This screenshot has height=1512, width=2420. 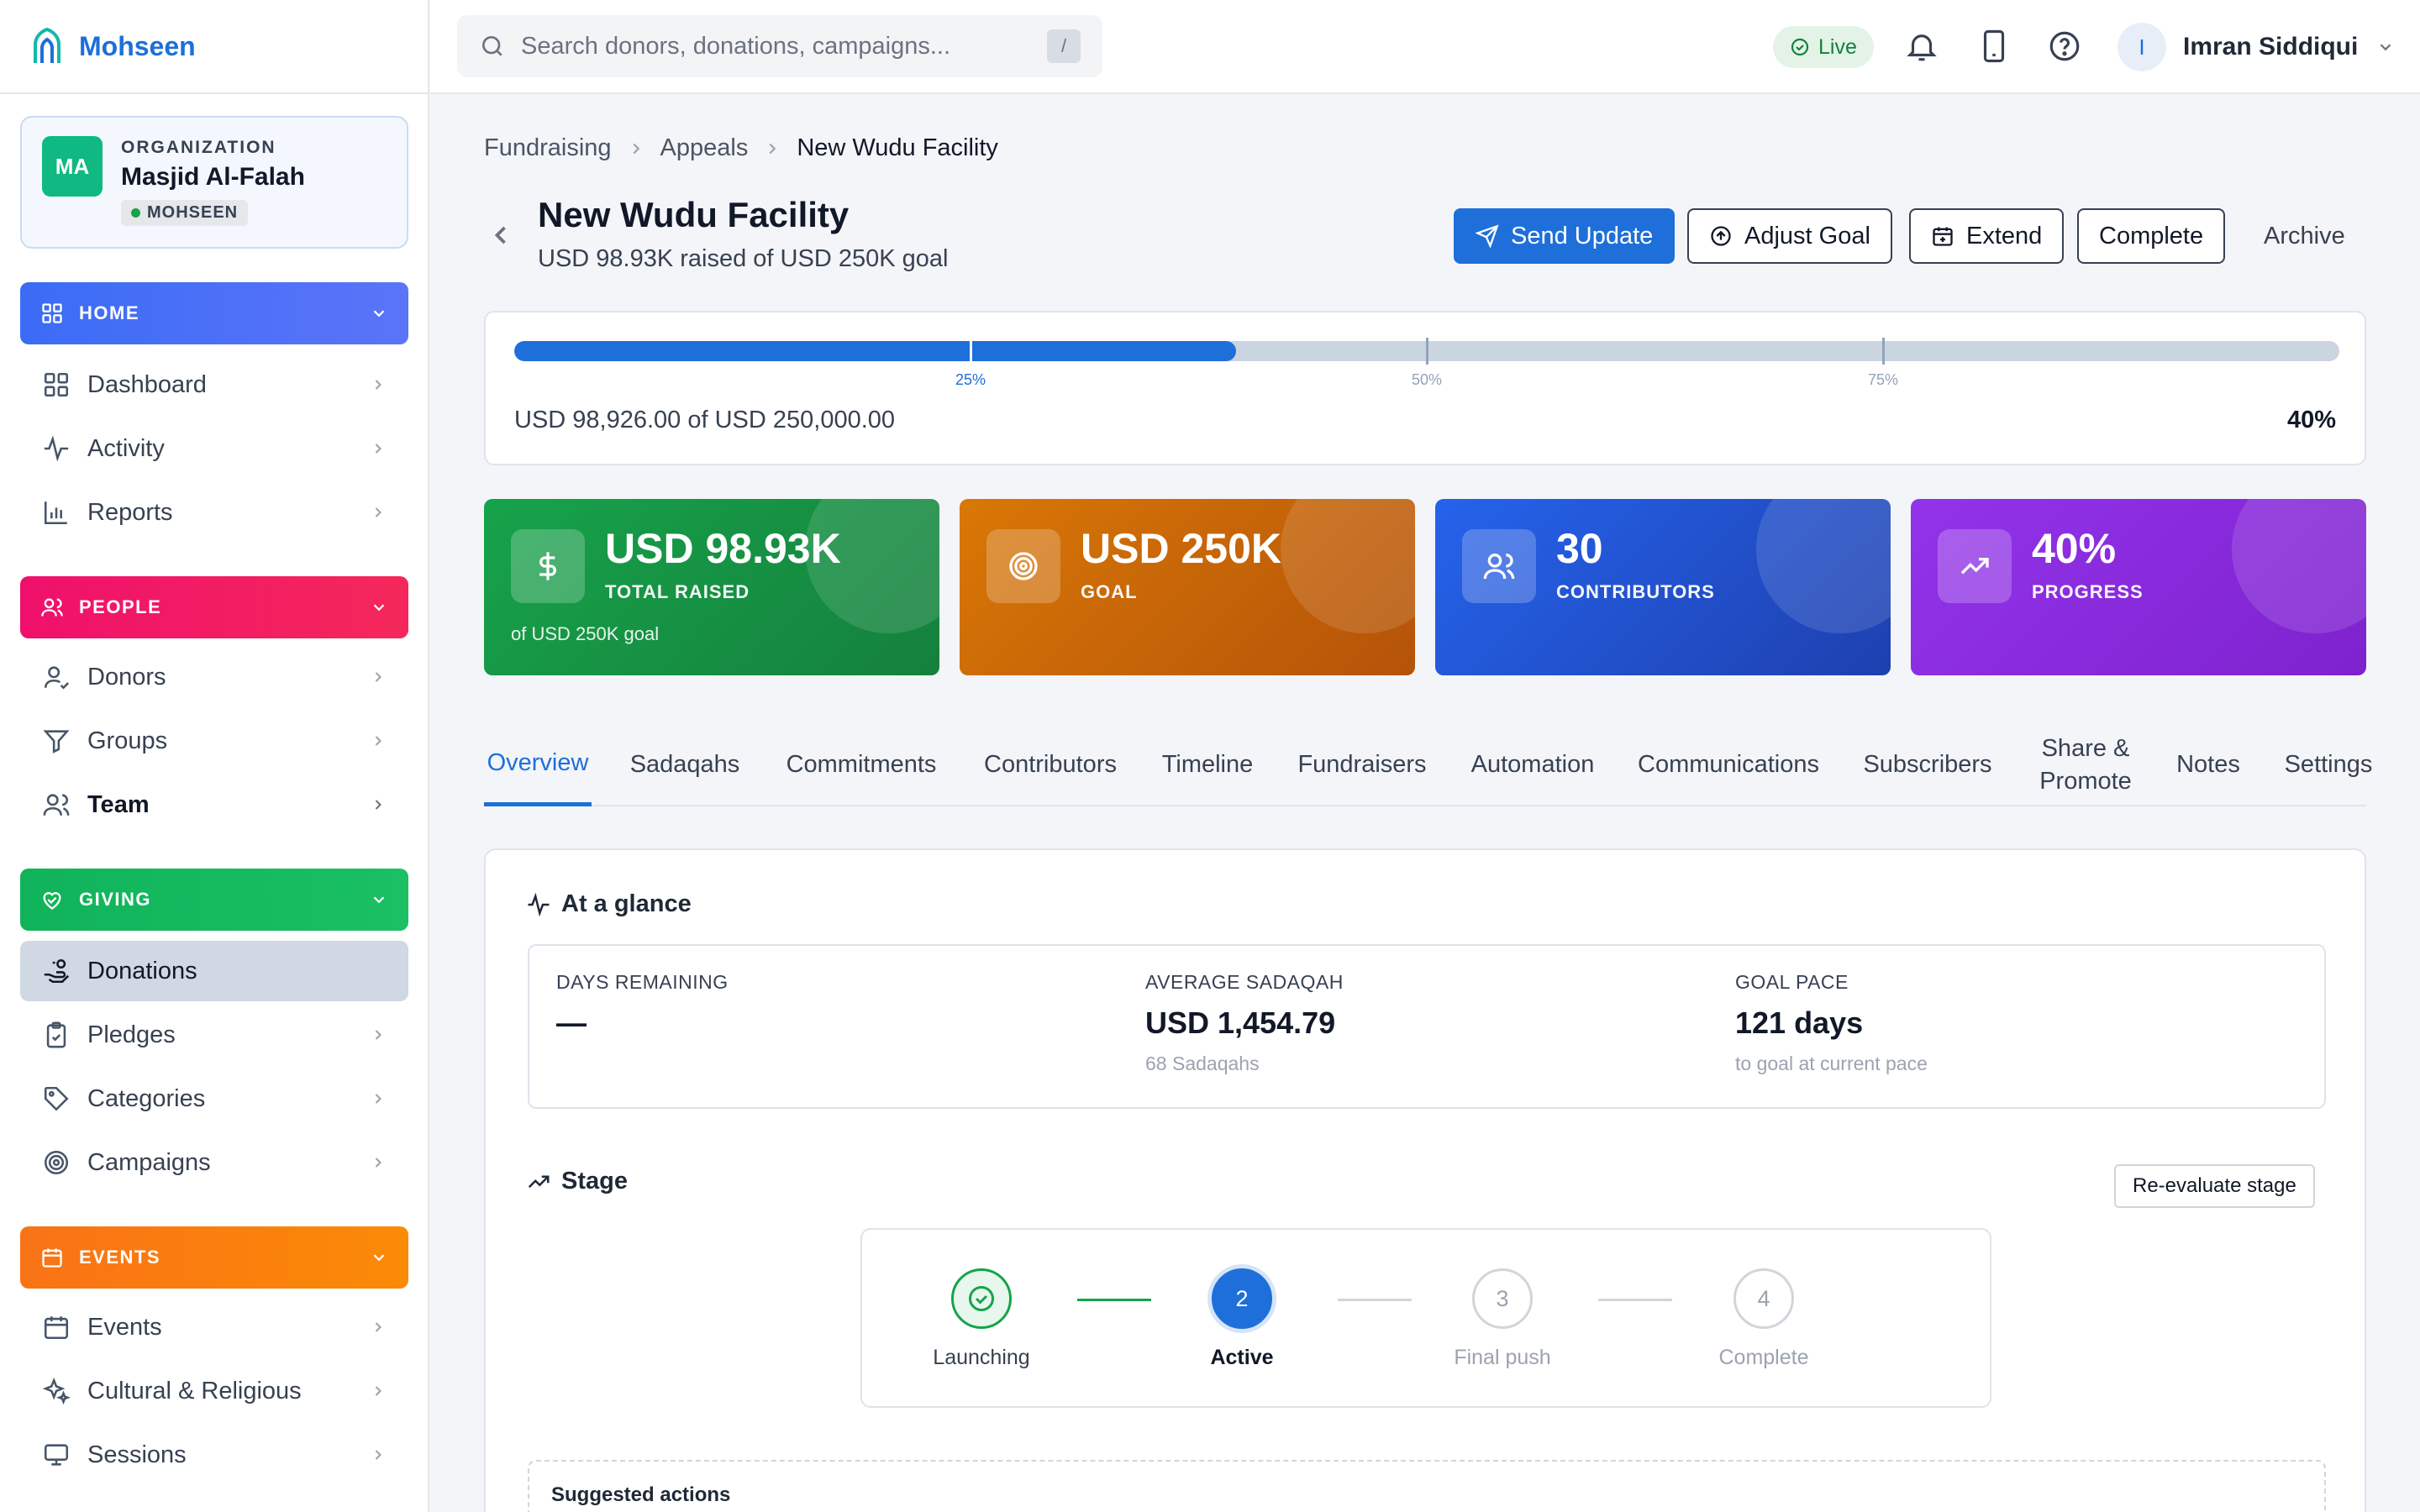 What do you see at coordinates (2208, 765) in the screenshot?
I see `tab-notes: Notes` at bounding box center [2208, 765].